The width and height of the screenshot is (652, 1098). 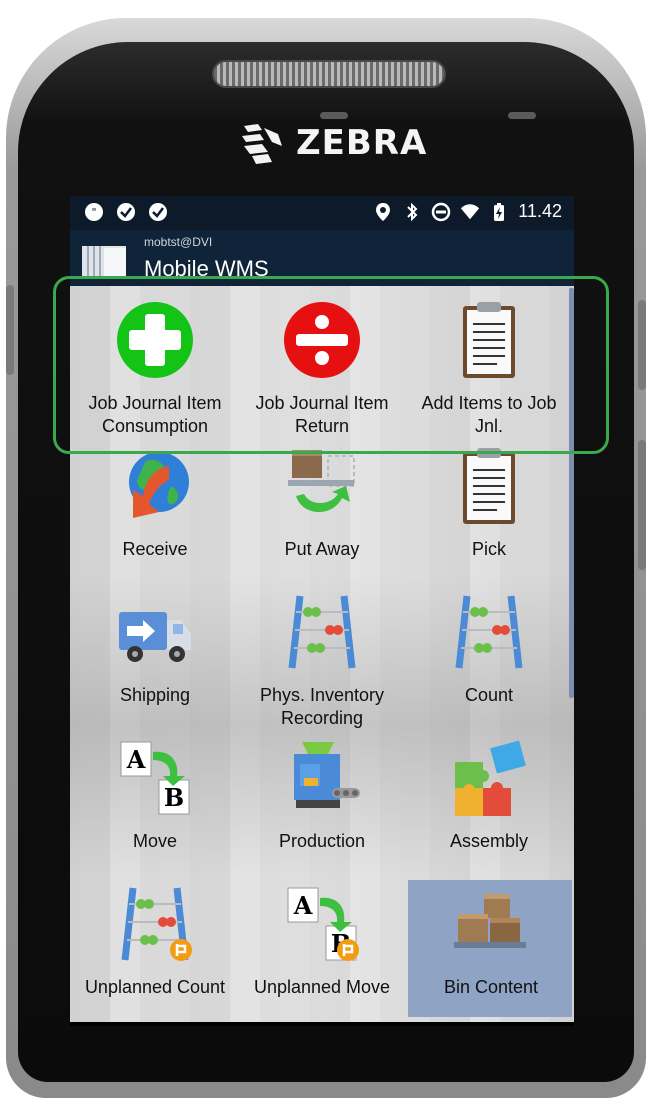 I want to click on clipboard-icon, so click(x=489, y=486).